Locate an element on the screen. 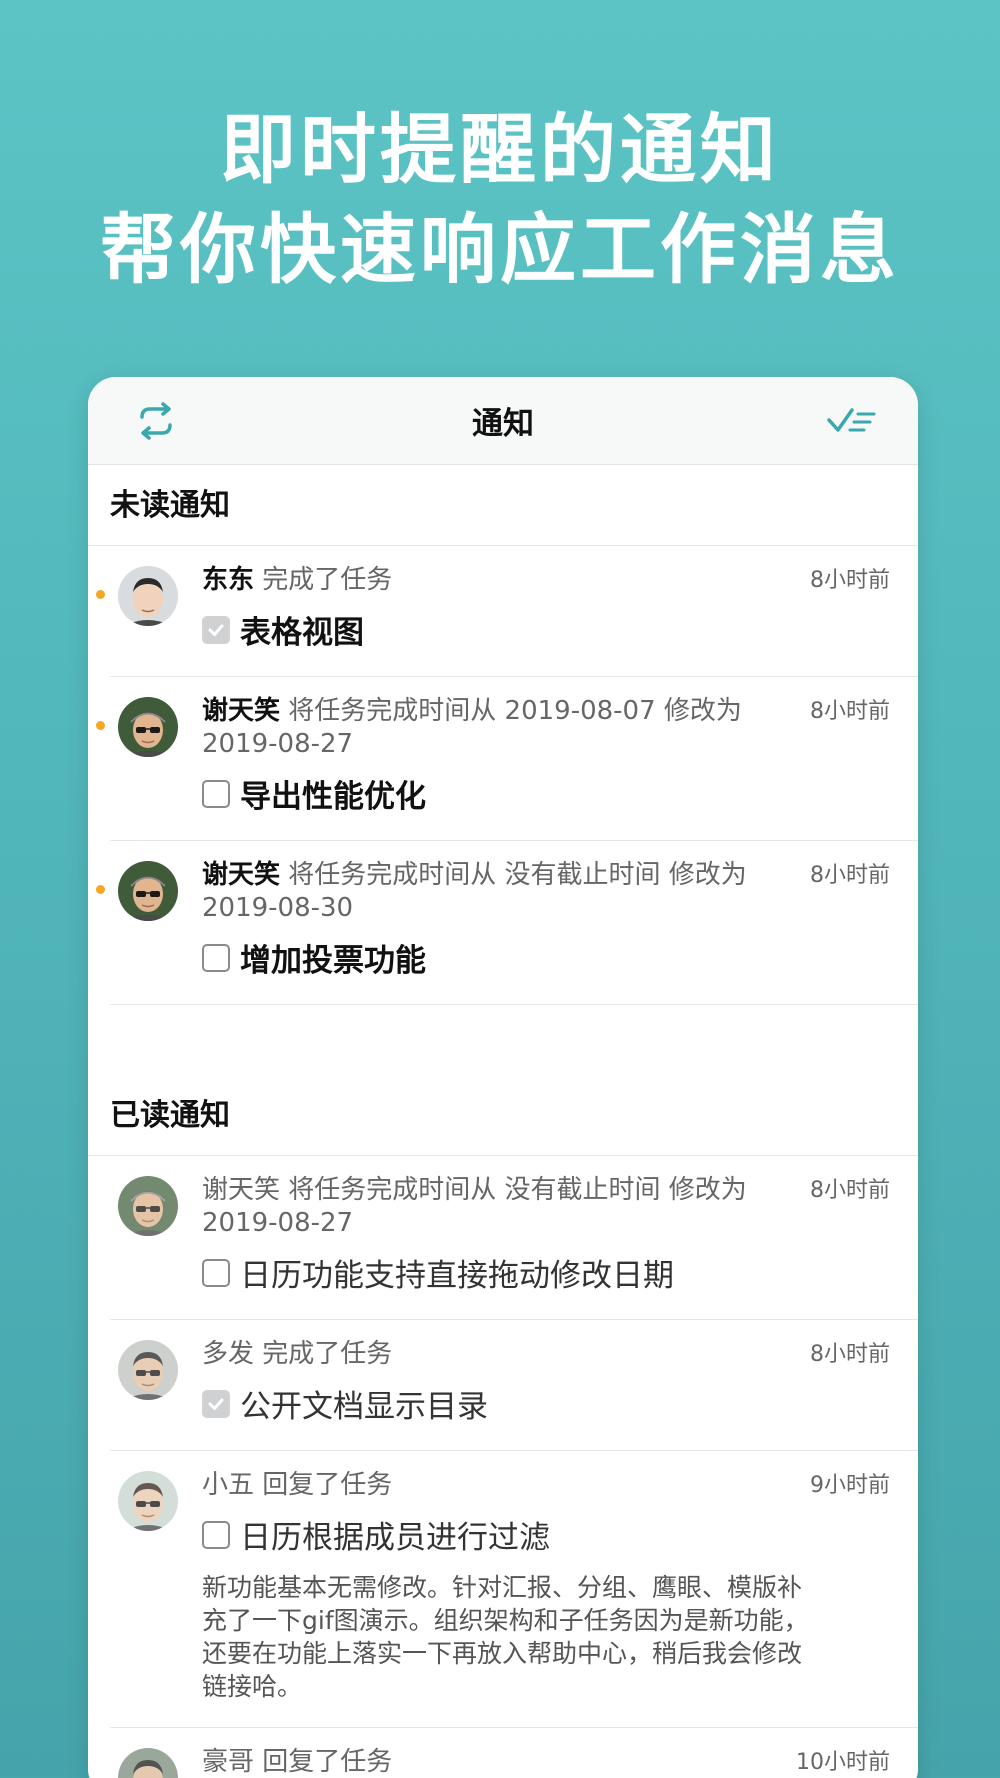 Image resolution: width=1000 pixels, height=1778 pixels. notification-message: 谢天笑 将任务完成时间从 2019-08-07 修改为 2019-08-27 is located at coordinates (506, 728).